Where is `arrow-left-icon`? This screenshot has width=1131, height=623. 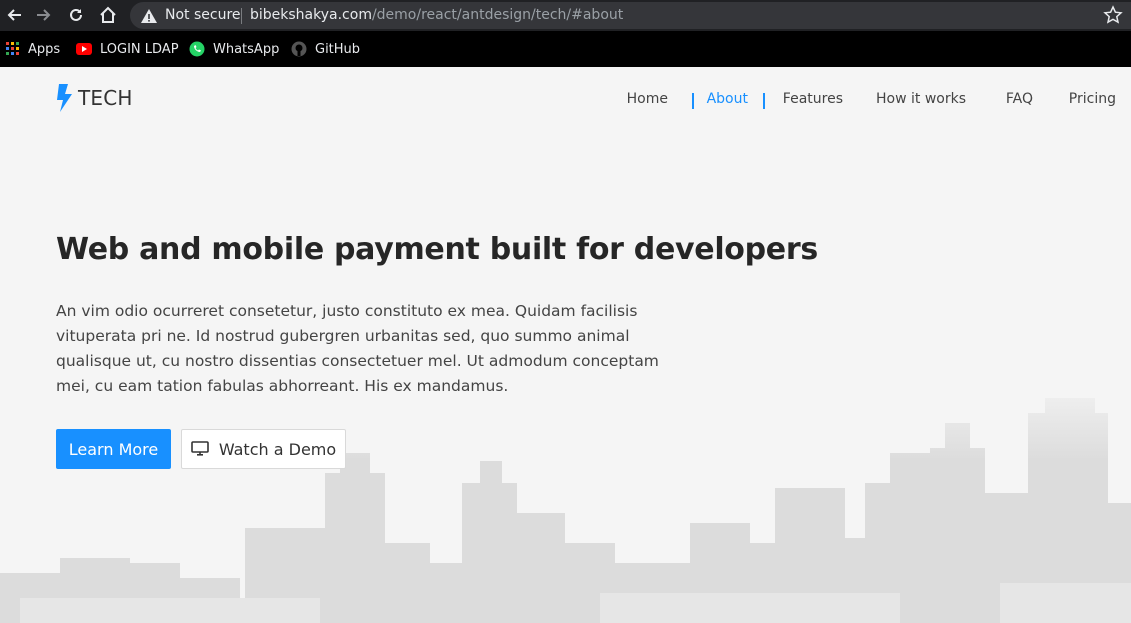
arrow-left-icon is located at coordinates (14, 15).